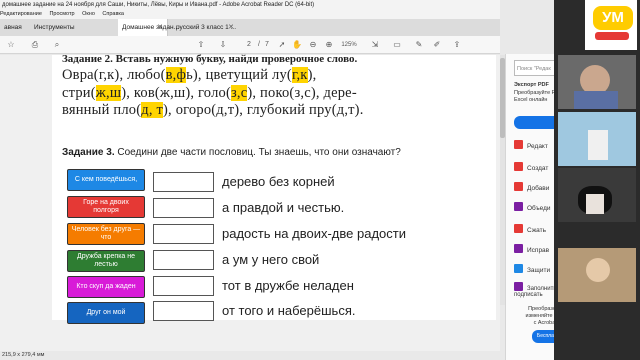 The width and height of the screenshot is (640, 360). Describe the element at coordinates (313, 45) in the screenshot. I see `zoom-out-icon: ⊖` at that location.